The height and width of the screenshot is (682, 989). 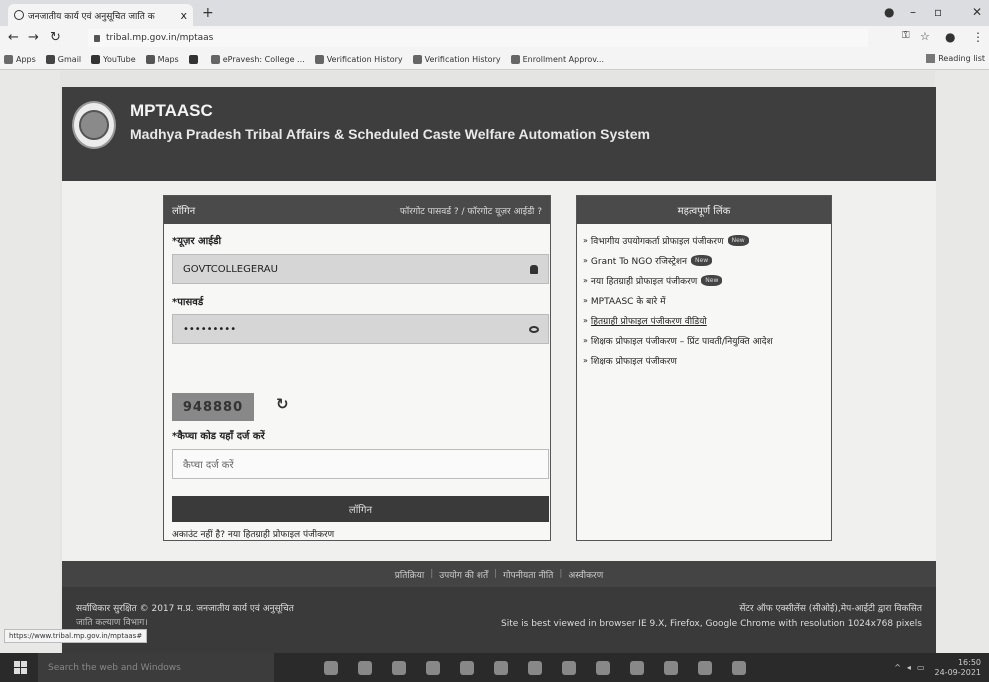 I want to click on captcha-input: कैप्चा दर्ज करें, so click(x=360, y=464).